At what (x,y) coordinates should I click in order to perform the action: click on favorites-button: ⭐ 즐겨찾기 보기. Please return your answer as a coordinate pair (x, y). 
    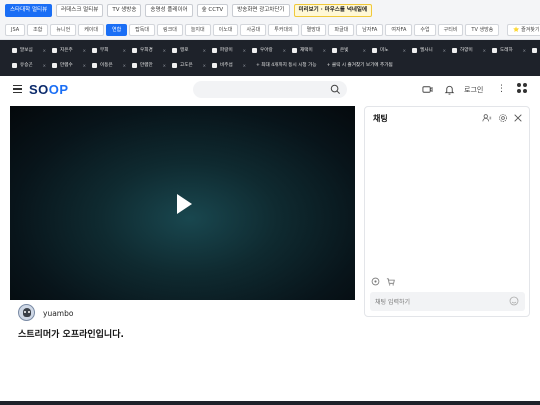
    Looking at the image, I should click on (523, 29).